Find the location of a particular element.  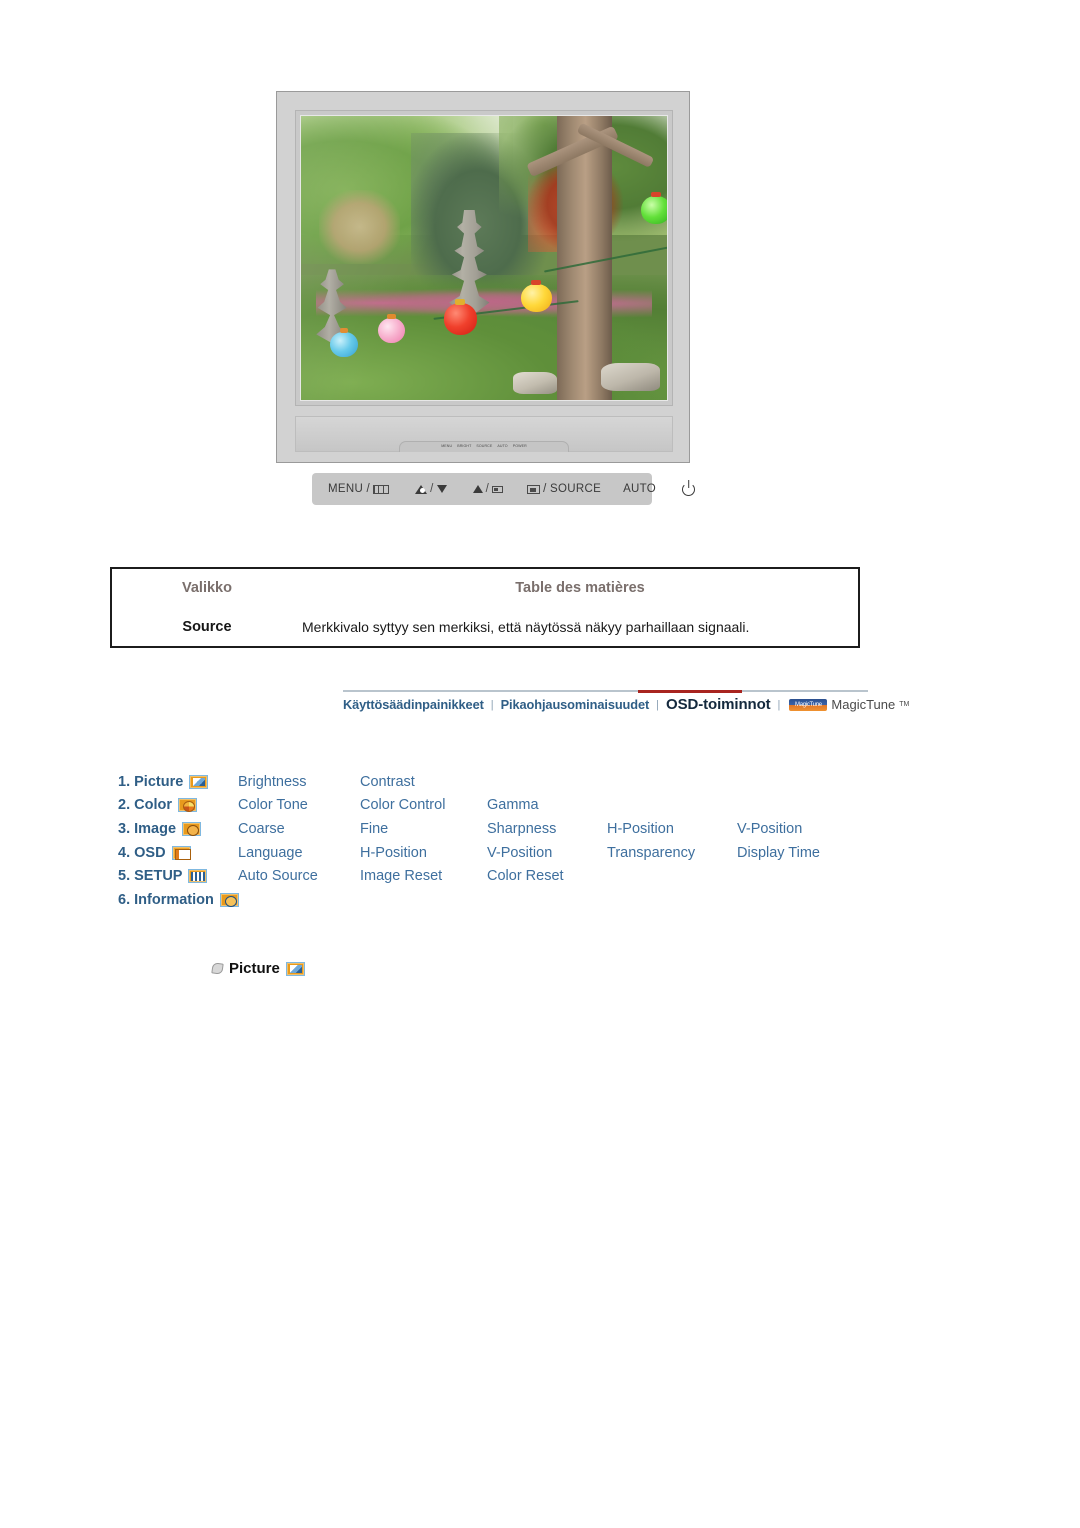

osd-entry-picture-label: 1. Picture is located at coordinates (151, 781).